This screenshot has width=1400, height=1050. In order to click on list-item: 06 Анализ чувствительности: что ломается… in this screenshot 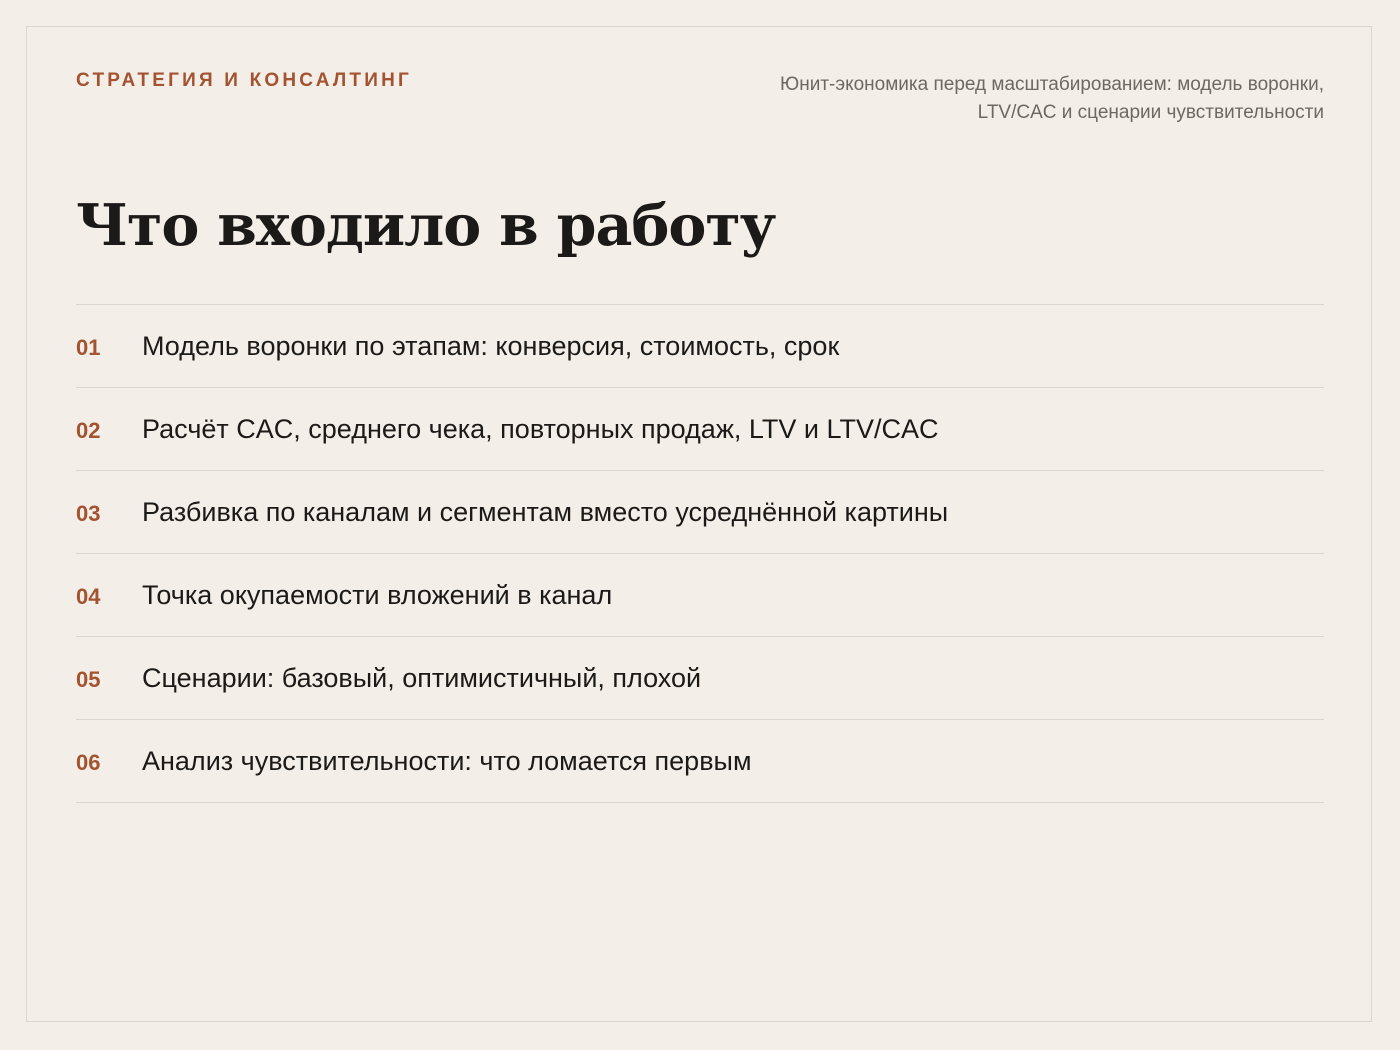, I will do `click(700, 761)`.